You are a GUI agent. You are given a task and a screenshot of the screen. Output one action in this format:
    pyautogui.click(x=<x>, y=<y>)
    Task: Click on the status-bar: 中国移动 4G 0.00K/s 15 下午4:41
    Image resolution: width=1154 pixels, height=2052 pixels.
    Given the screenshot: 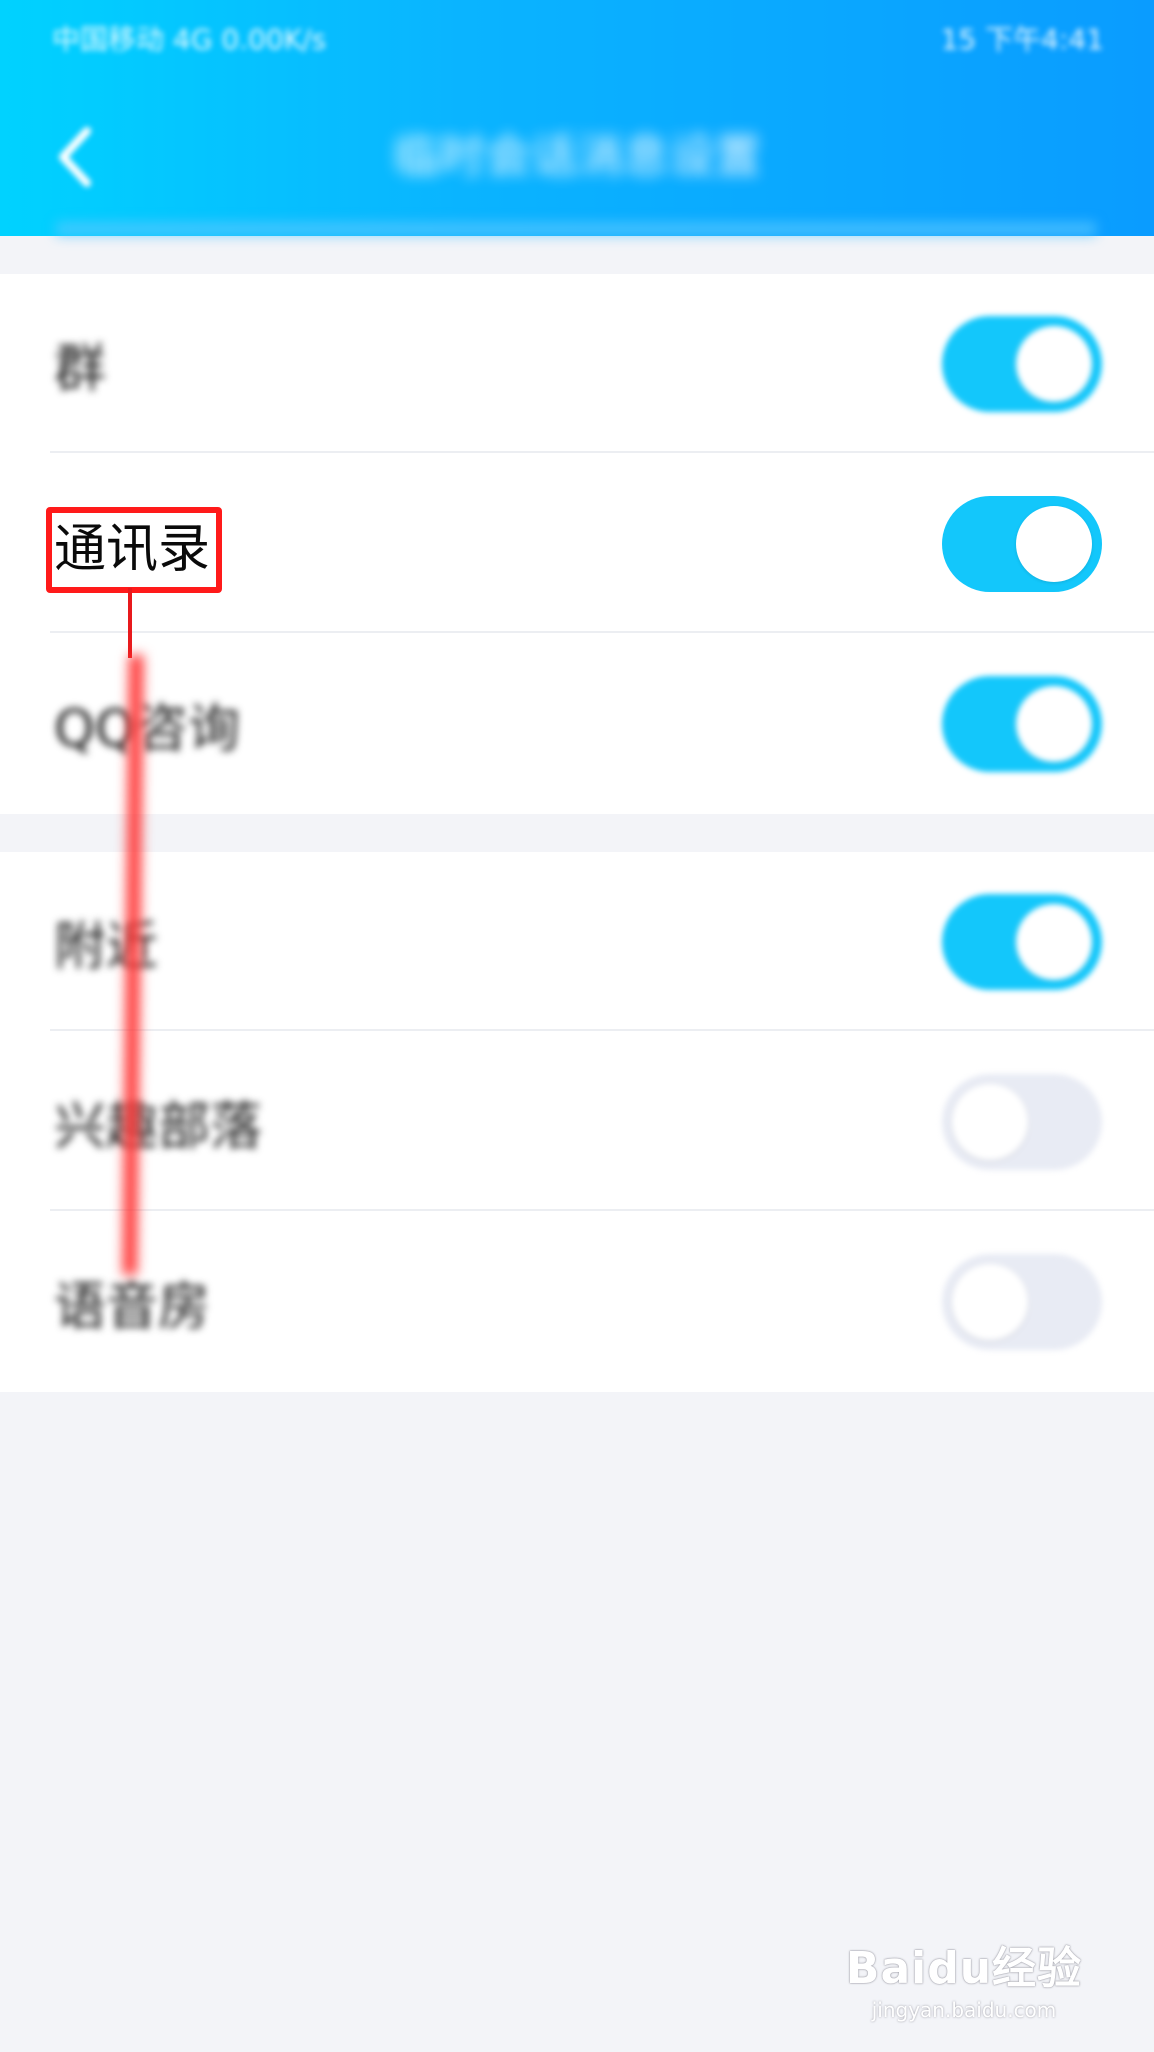 What is the action you would take?
    pyautogui.click(x=578, y=38)
    